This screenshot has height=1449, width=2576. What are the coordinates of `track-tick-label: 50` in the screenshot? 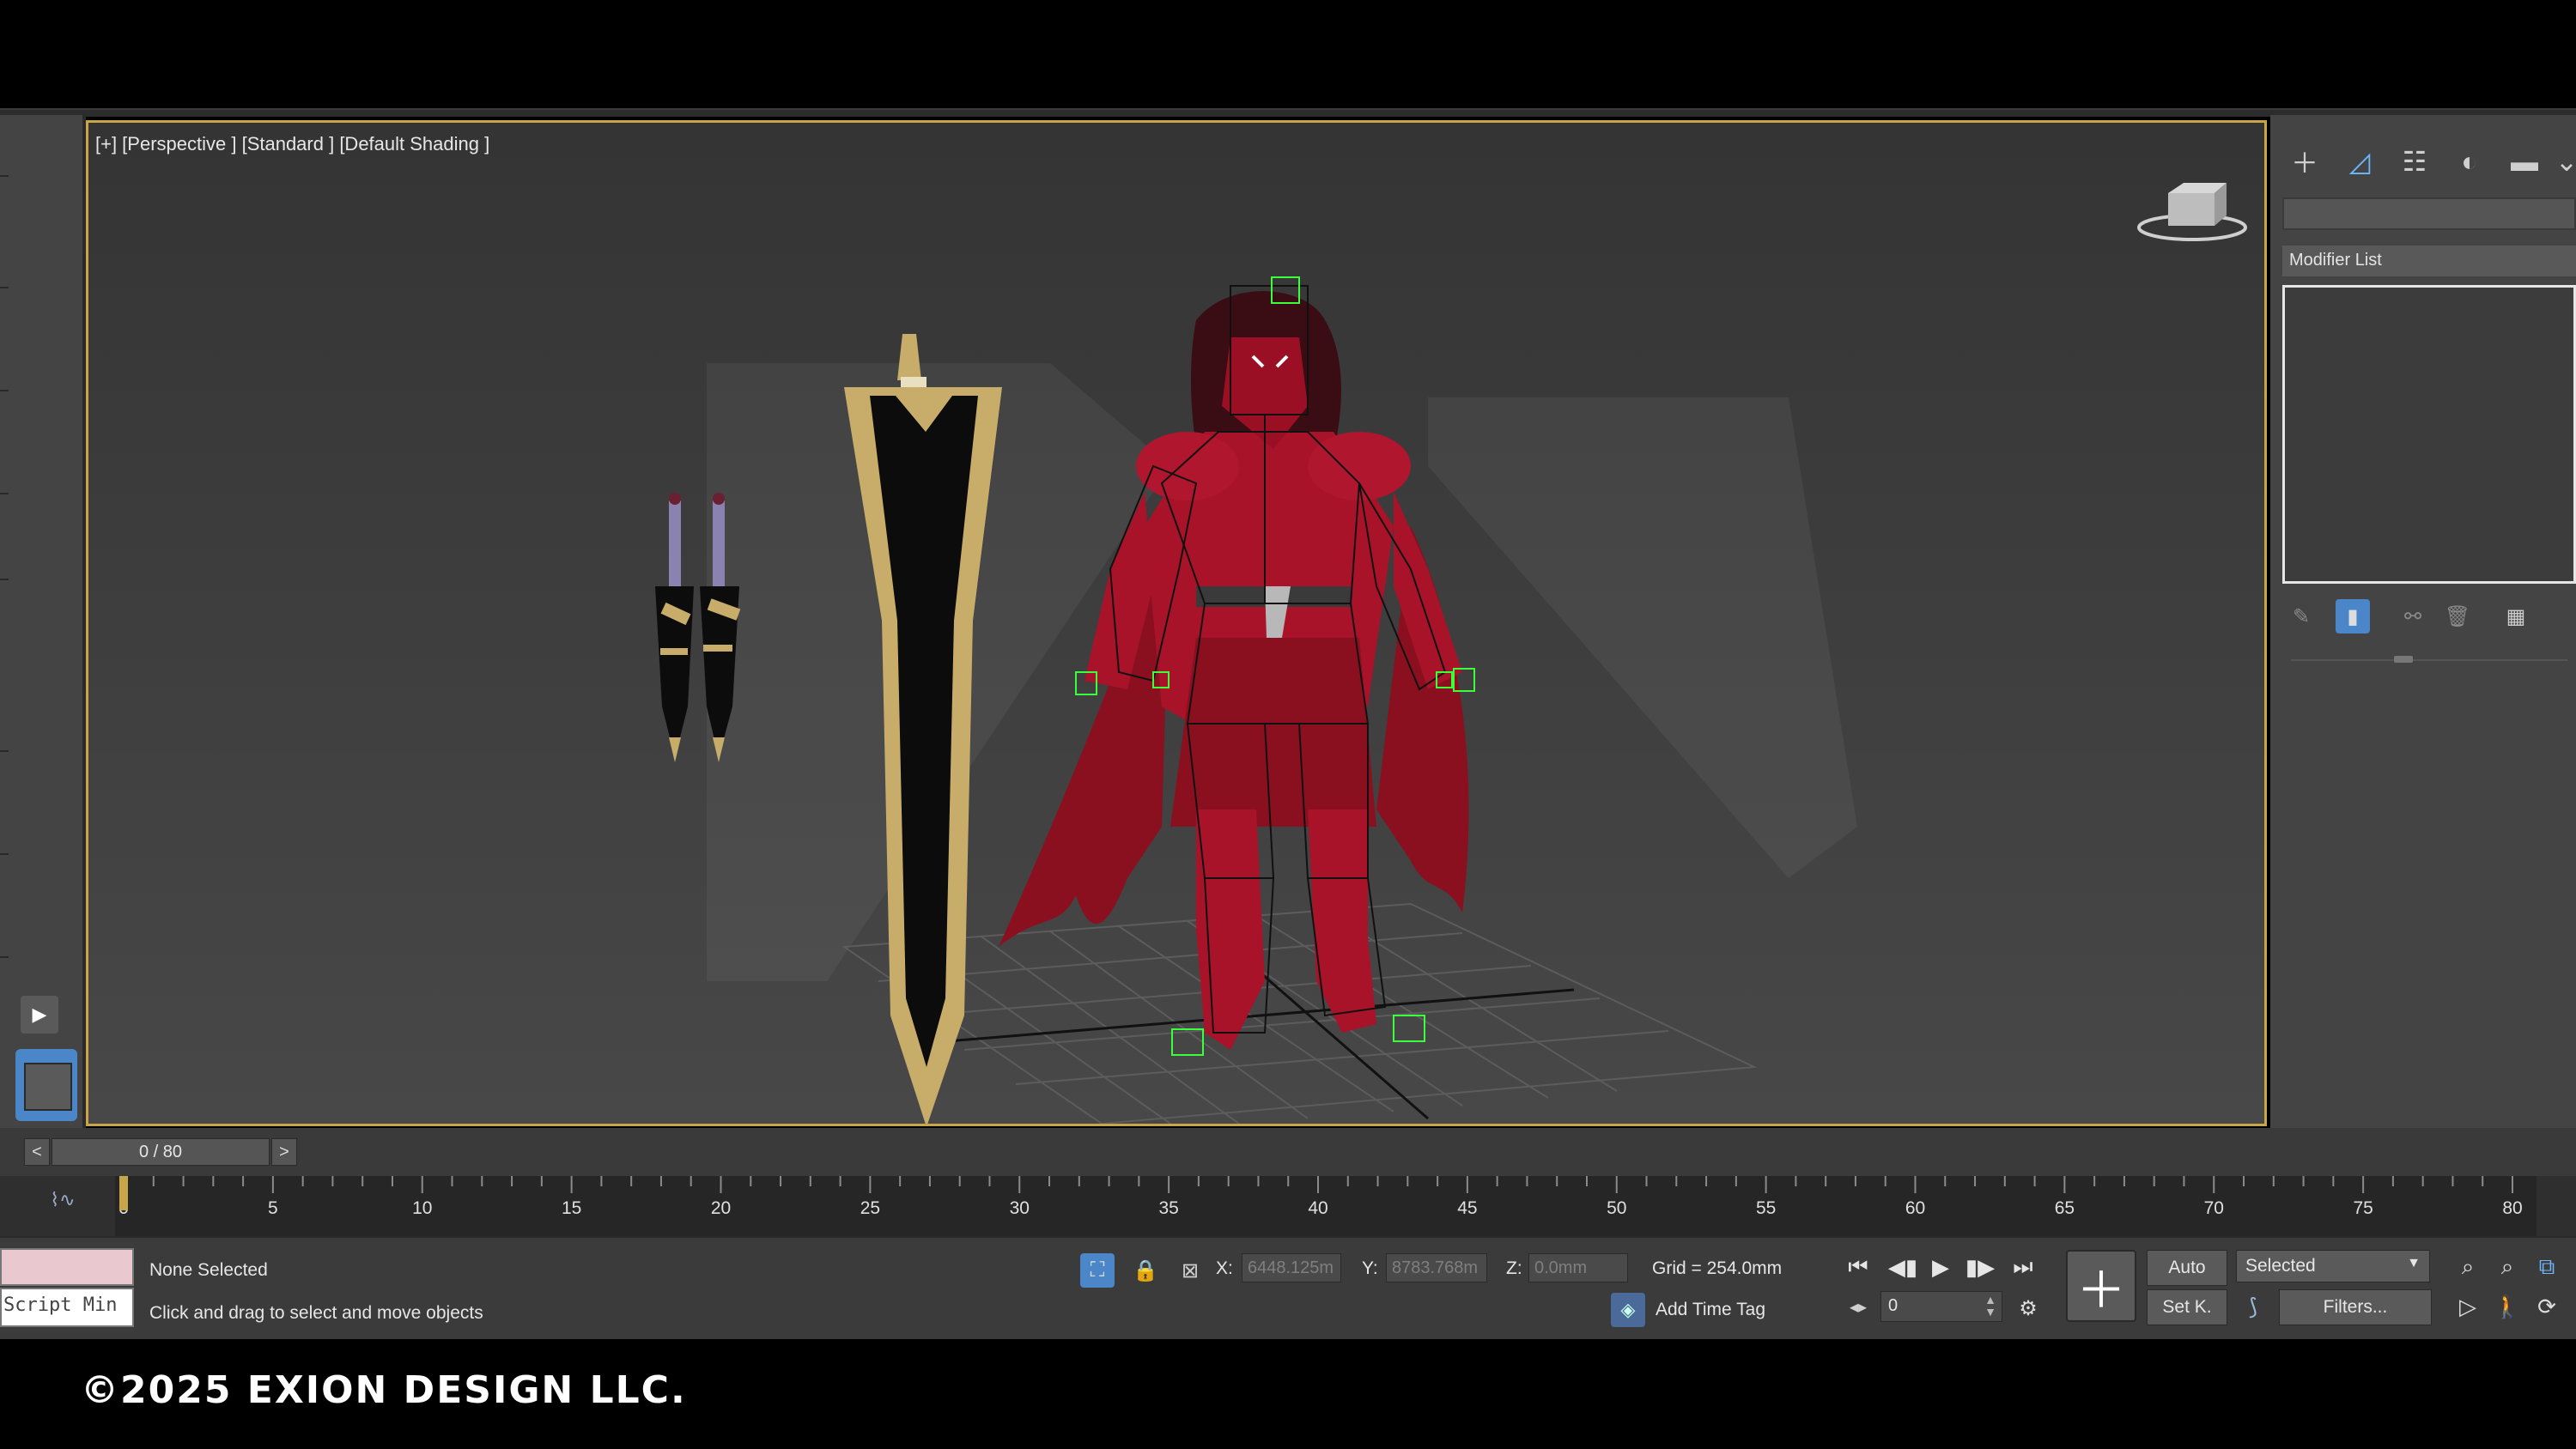 It's located at (1616, 1208).